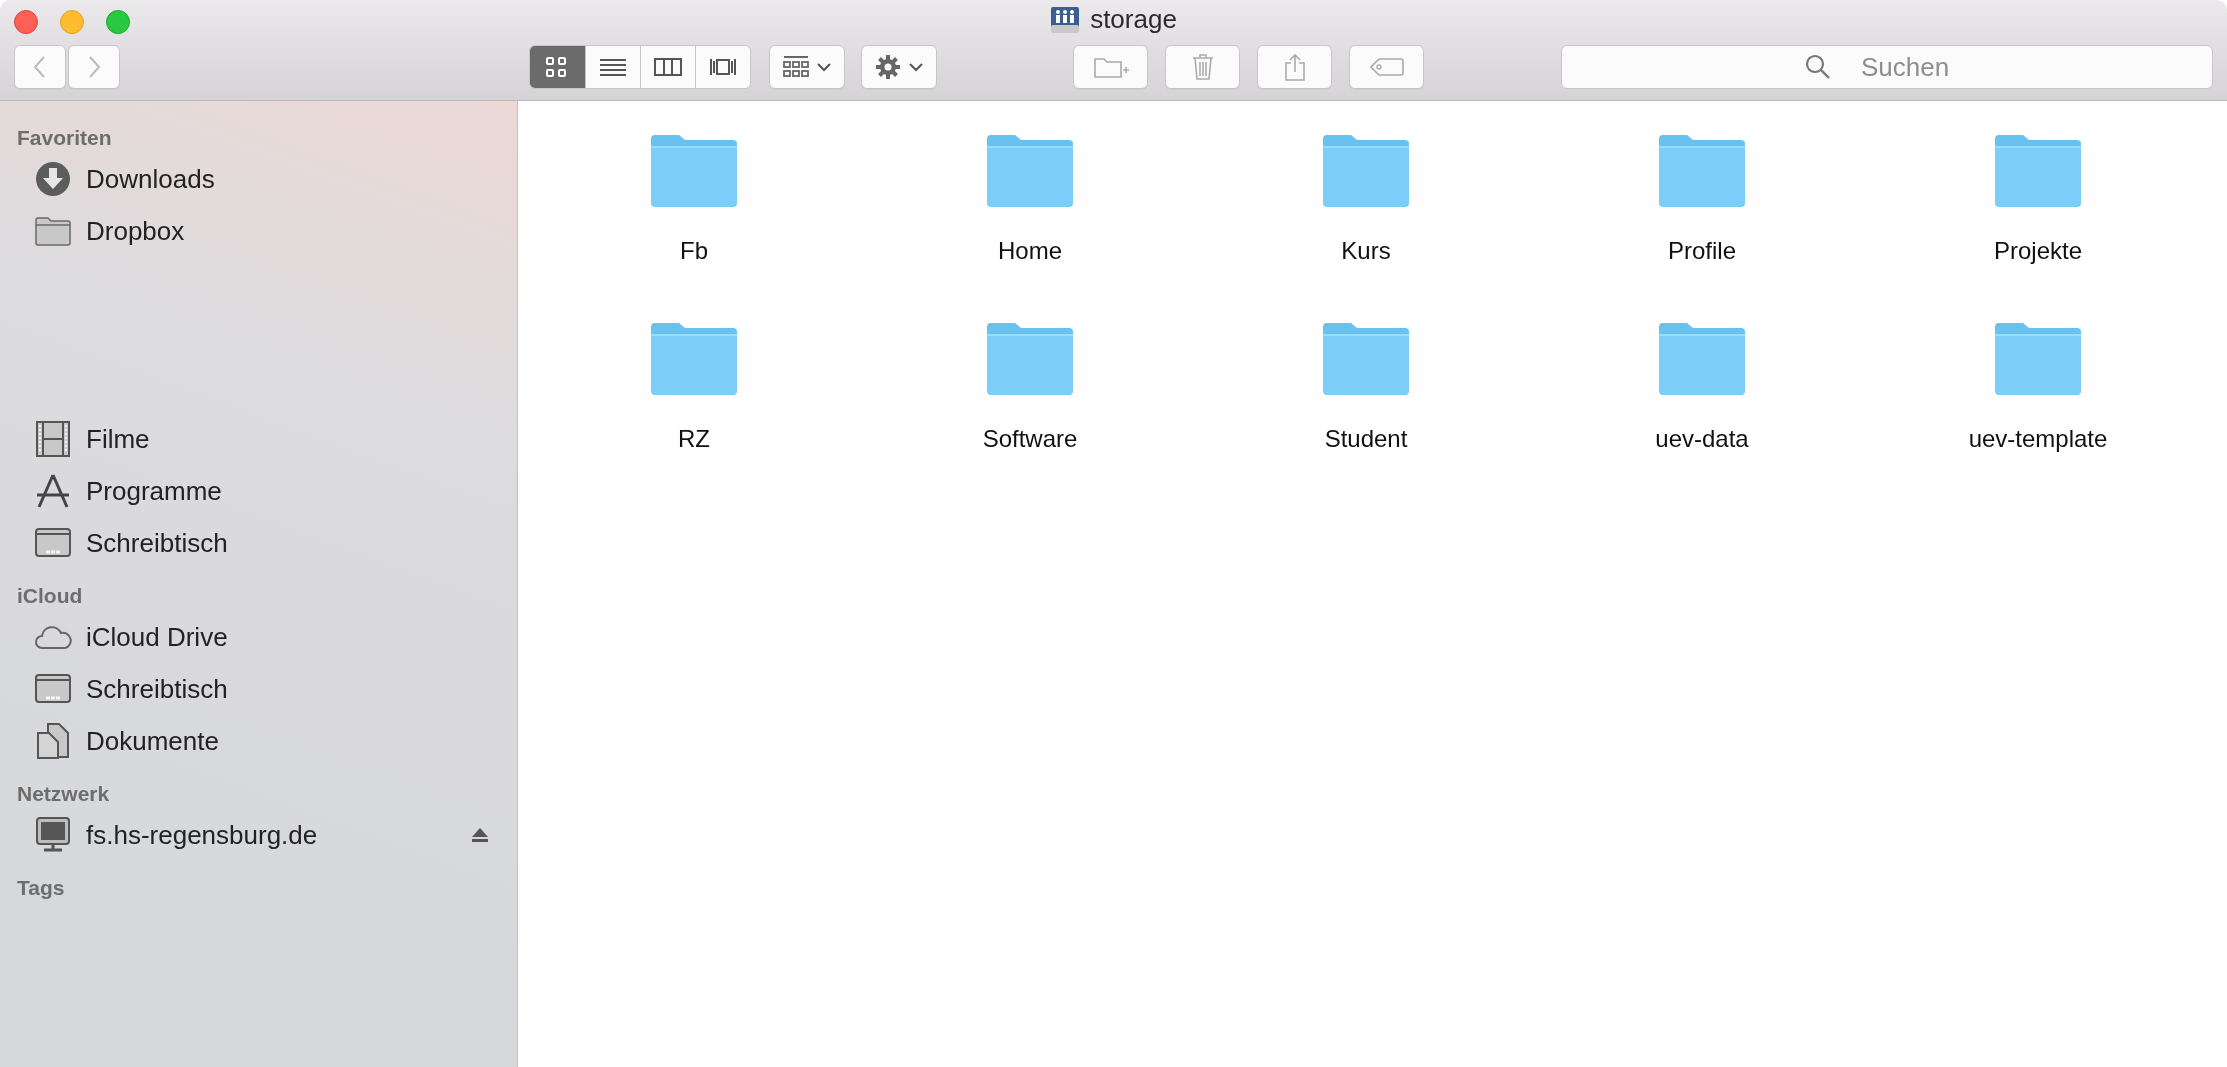 This screenshot has width=2227, height=1067. I want to click on compass-icon, so click(53, 491).